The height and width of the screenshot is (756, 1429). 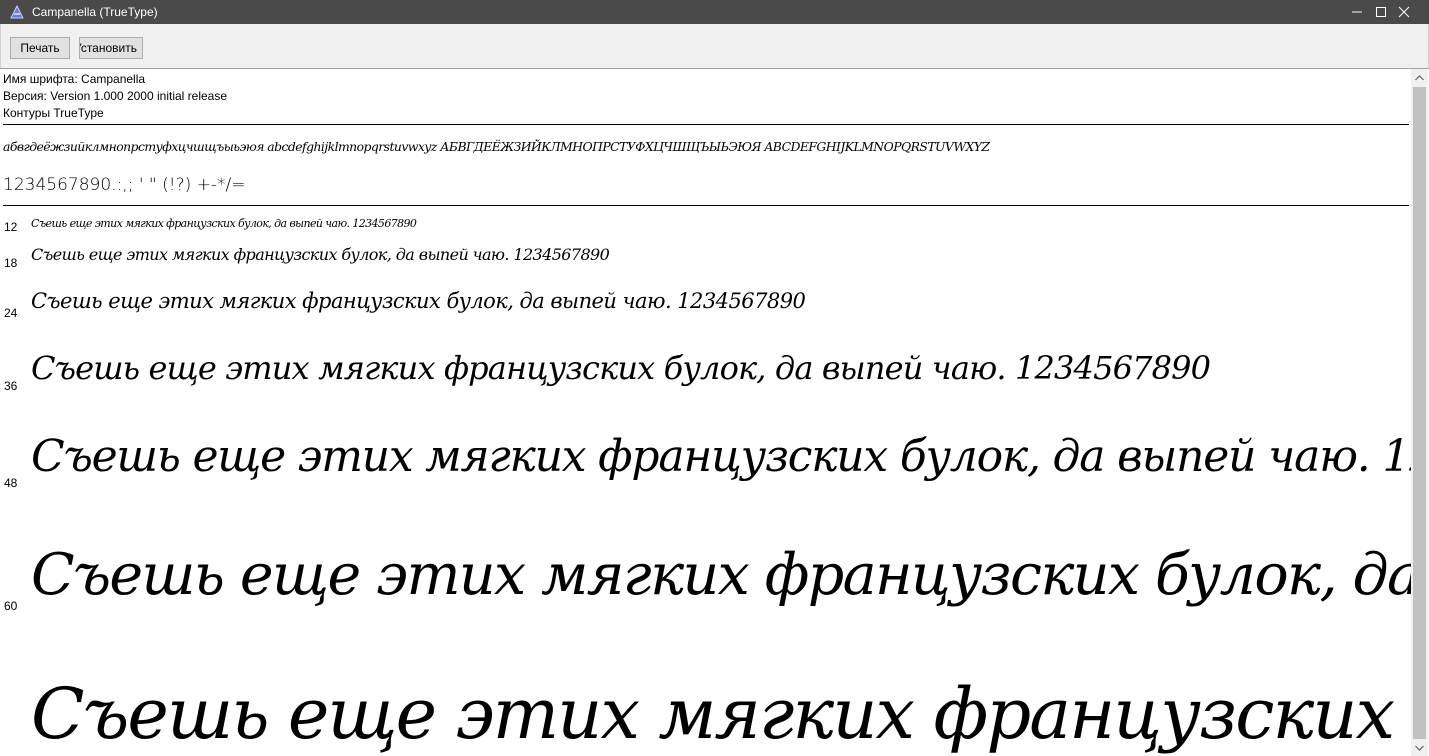 What do you see at coordinates (706, 124) in the screenshot?
I see `divider-top` at bounding box center [706, 124].